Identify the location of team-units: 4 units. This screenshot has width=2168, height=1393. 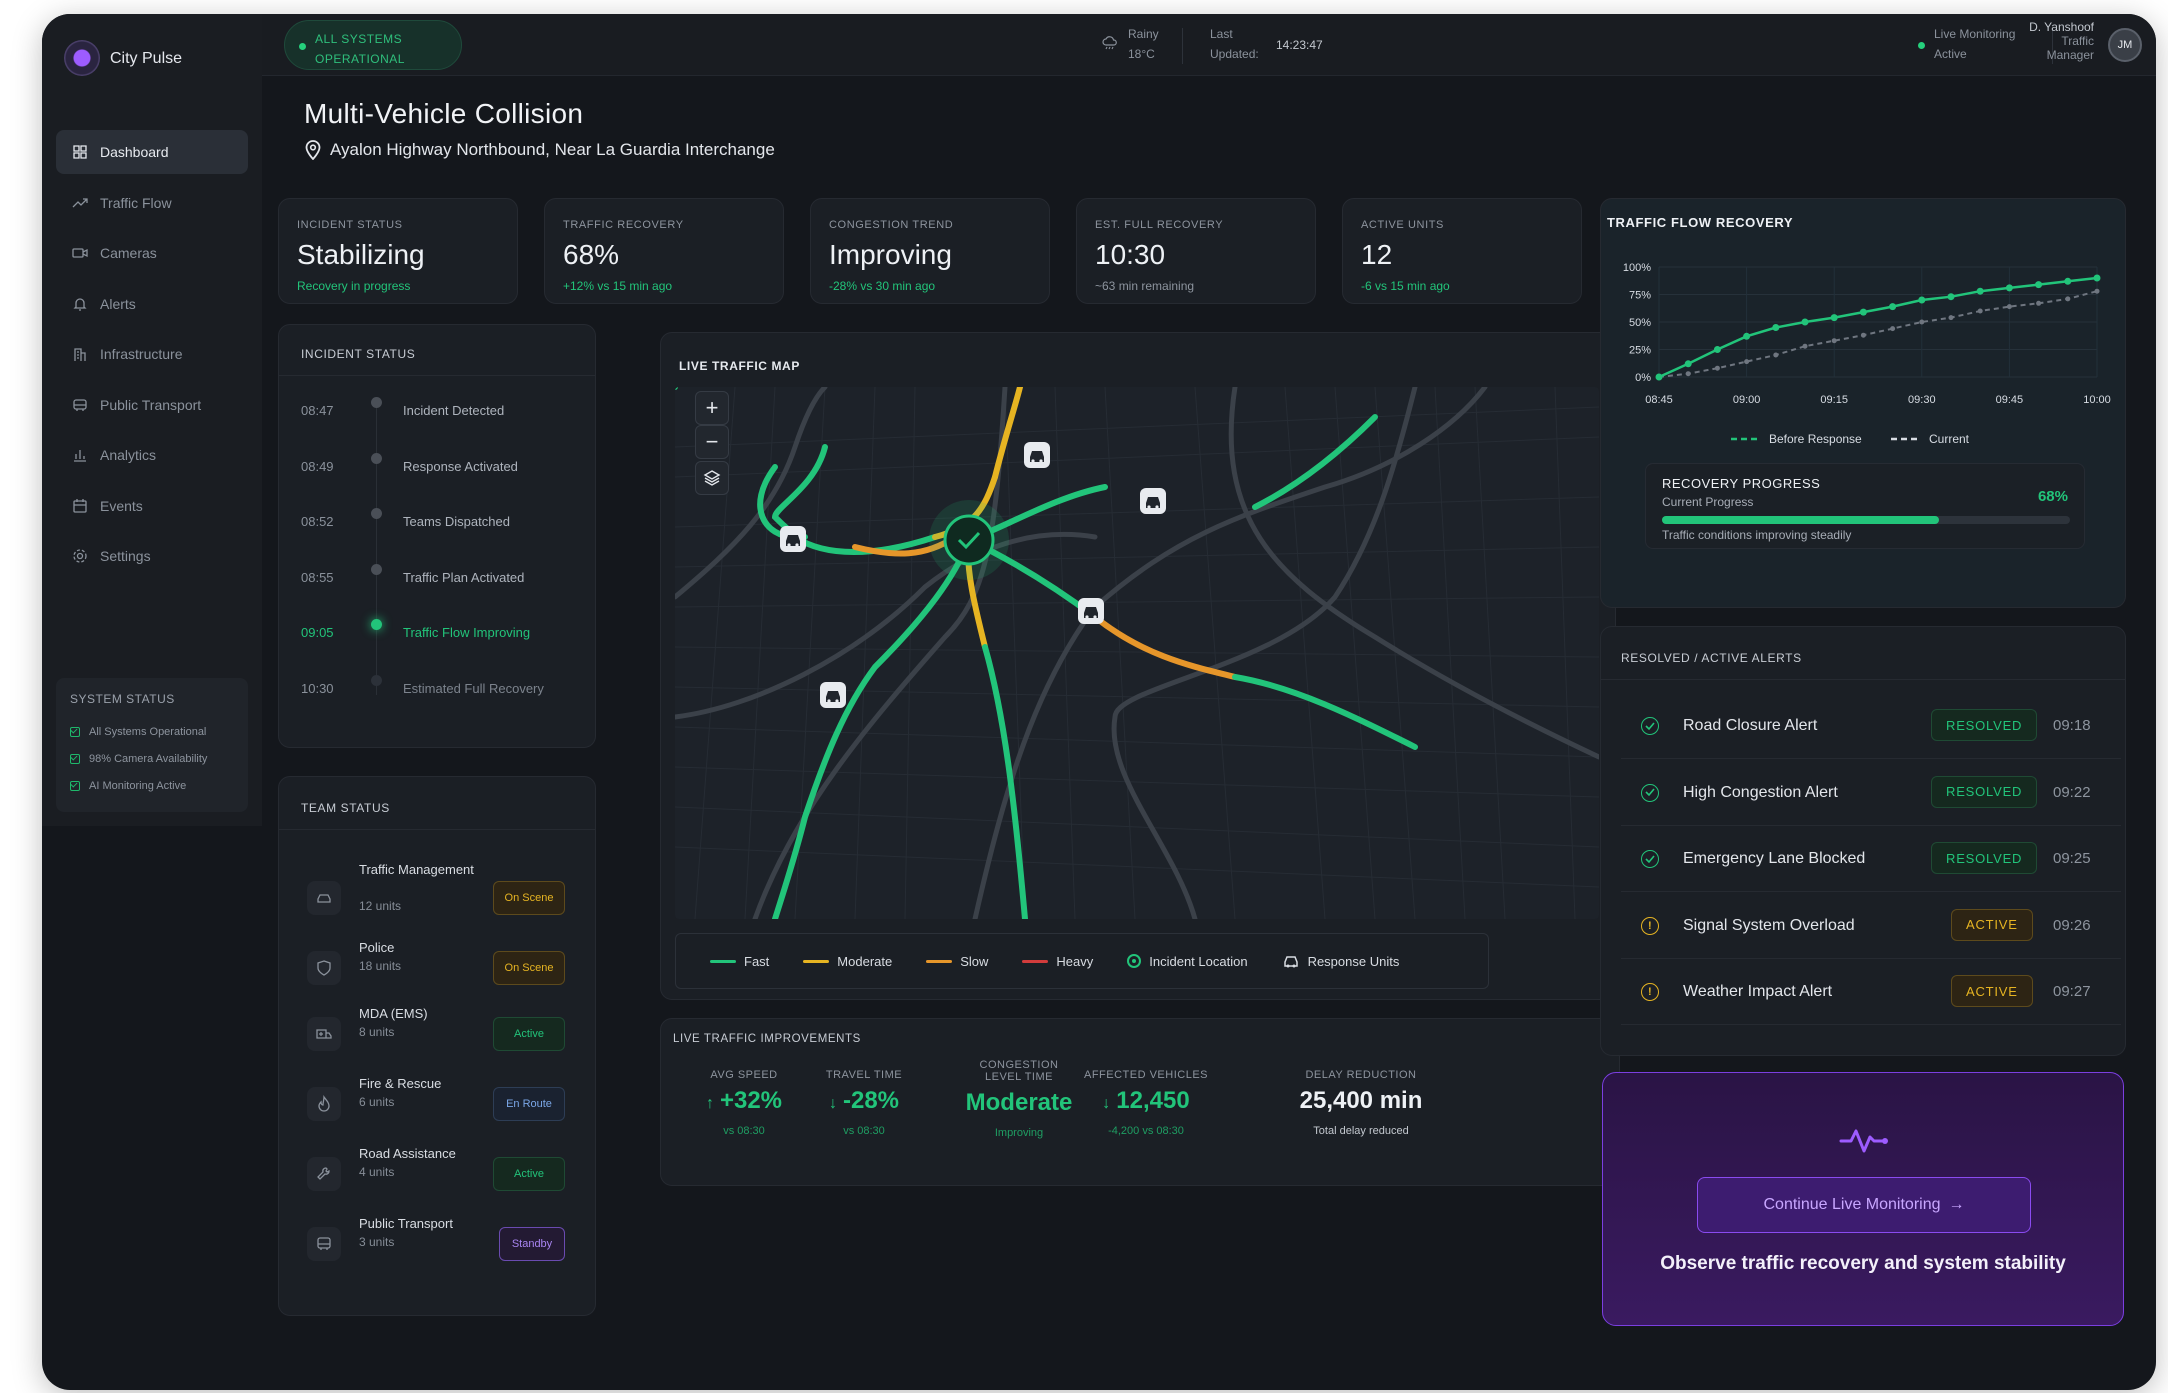
(377, 1172).